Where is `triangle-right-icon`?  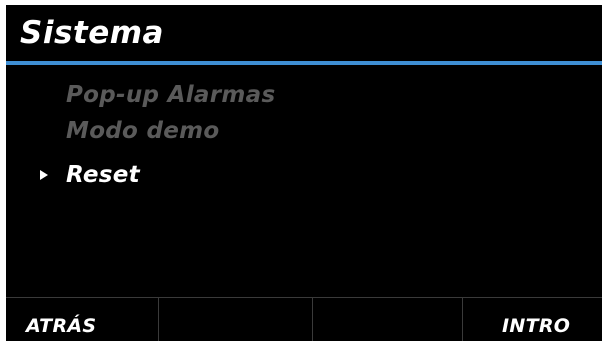 triangle-right-icon is located at coordinates (44, 175).